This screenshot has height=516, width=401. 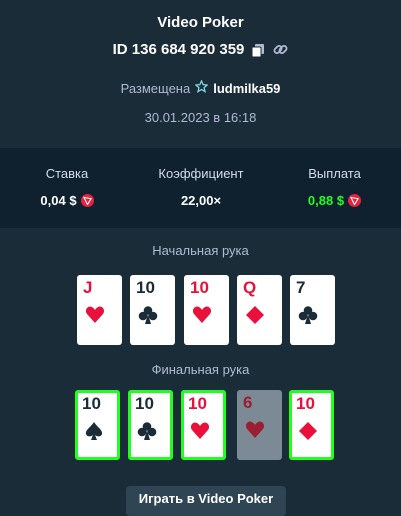 I want to click on stat-payout: Выплата 0,88 $, so click(x=334, y=187).